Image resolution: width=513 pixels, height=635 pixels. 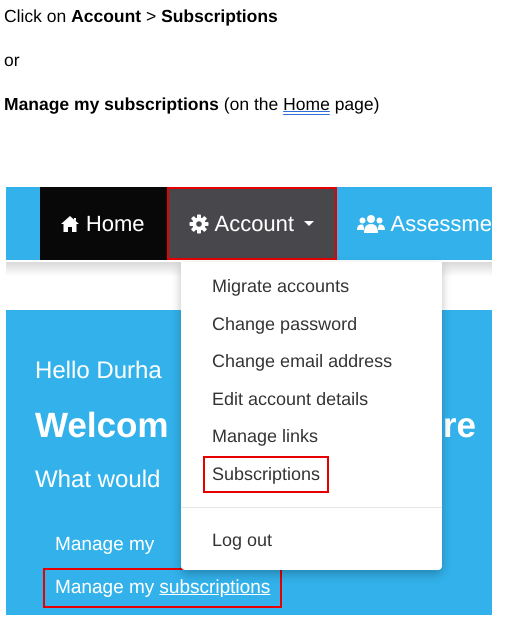 I want to click on home-link: Home, so click(x=306, y=104).